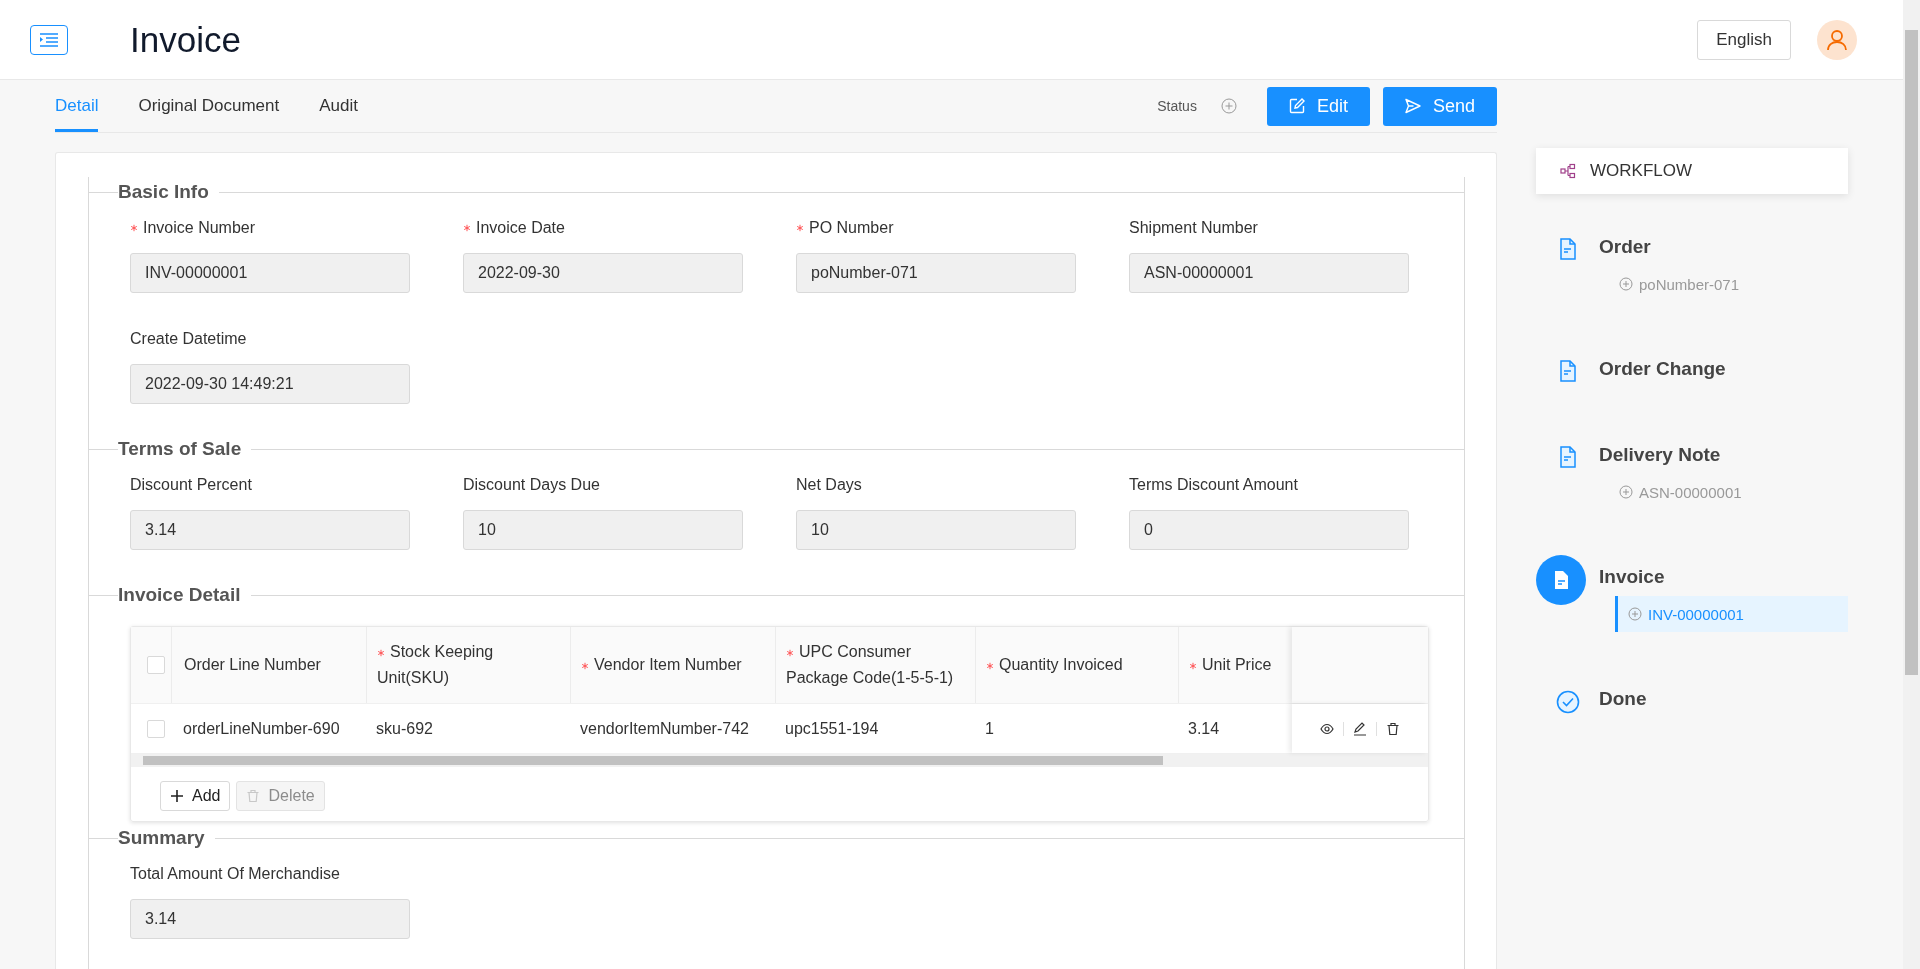 This screenshot has height=969, width=1920. I want to click on table-cell: orderLineNumber-690, so click(261, 728).